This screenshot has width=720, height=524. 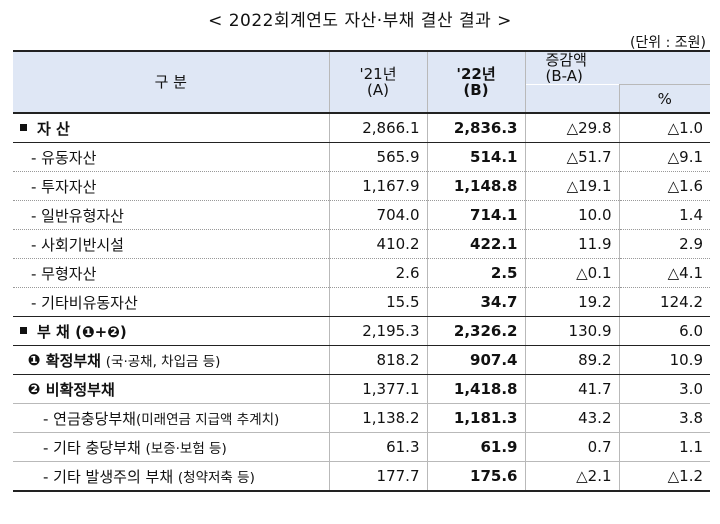 I want to click on table-title: < 2022회계연도 자산·부채 결산 결과 >, so click(x=360, y=21).